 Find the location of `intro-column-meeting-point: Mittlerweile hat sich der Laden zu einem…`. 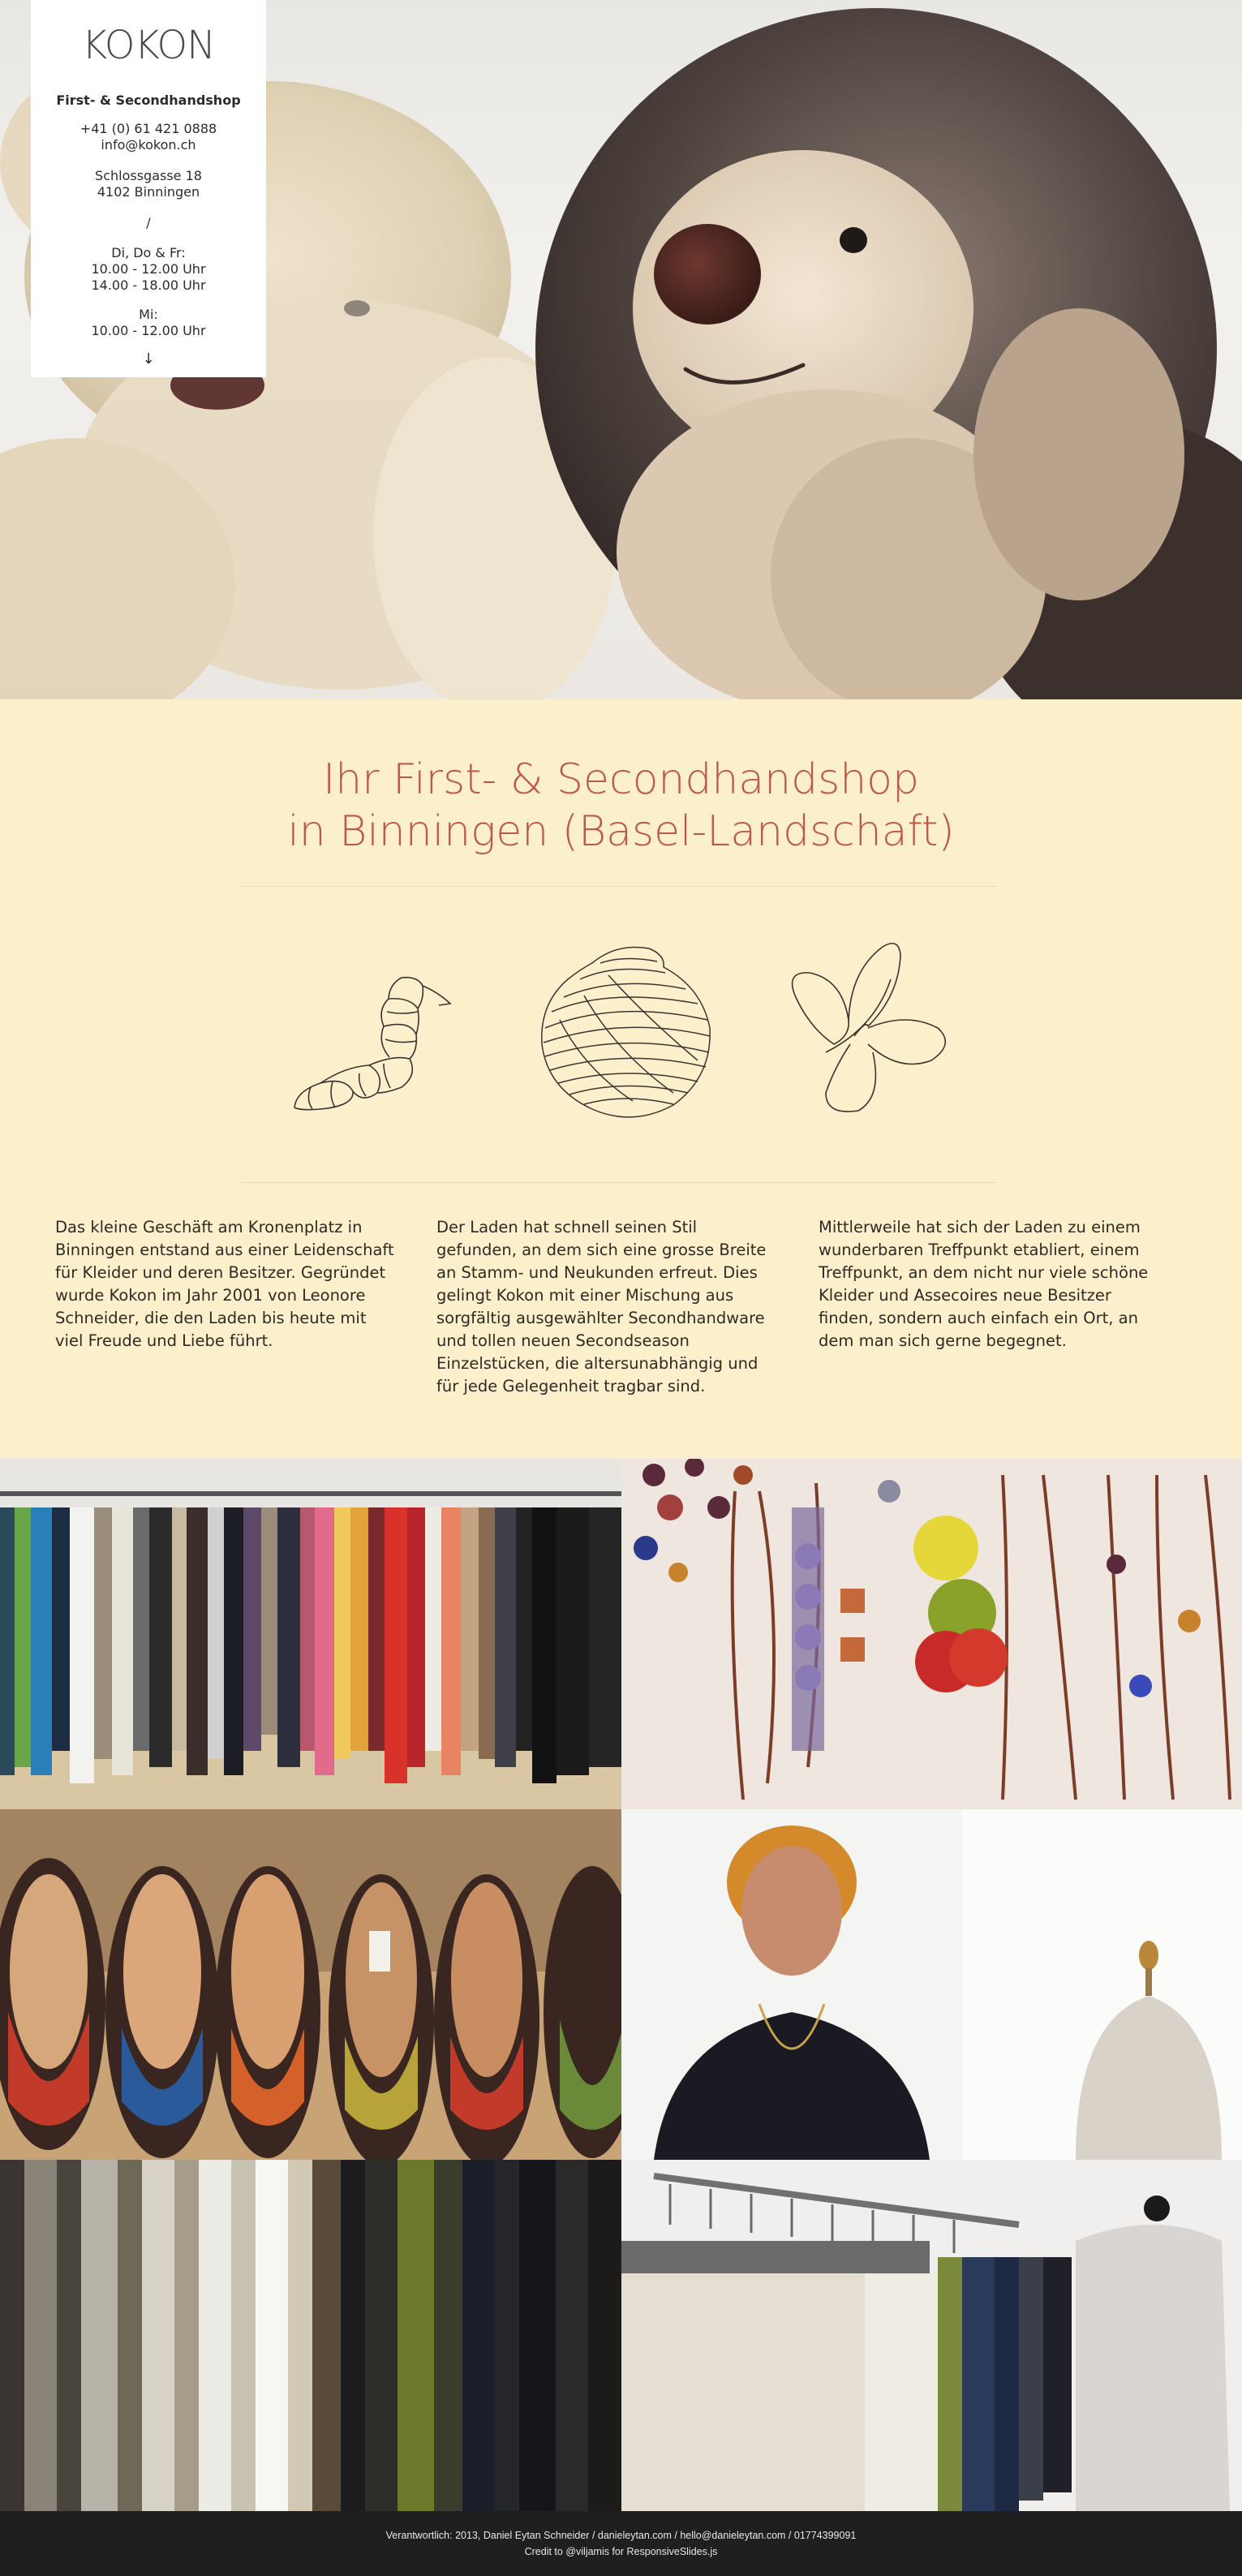

intro-column-meeting-point: Mittlerweile hat sich der Laden zu einem… is located at coordinates (984, 1284).